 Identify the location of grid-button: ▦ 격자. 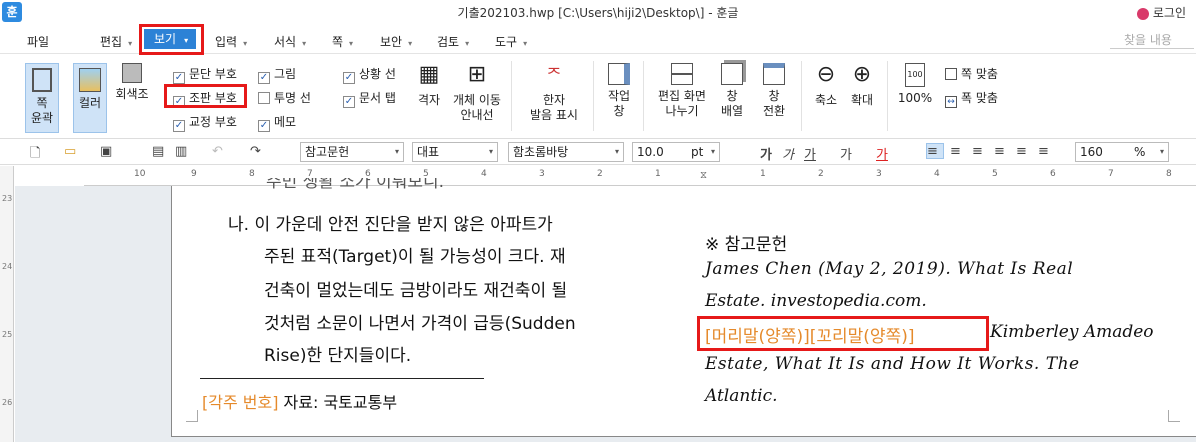
(429, 85).